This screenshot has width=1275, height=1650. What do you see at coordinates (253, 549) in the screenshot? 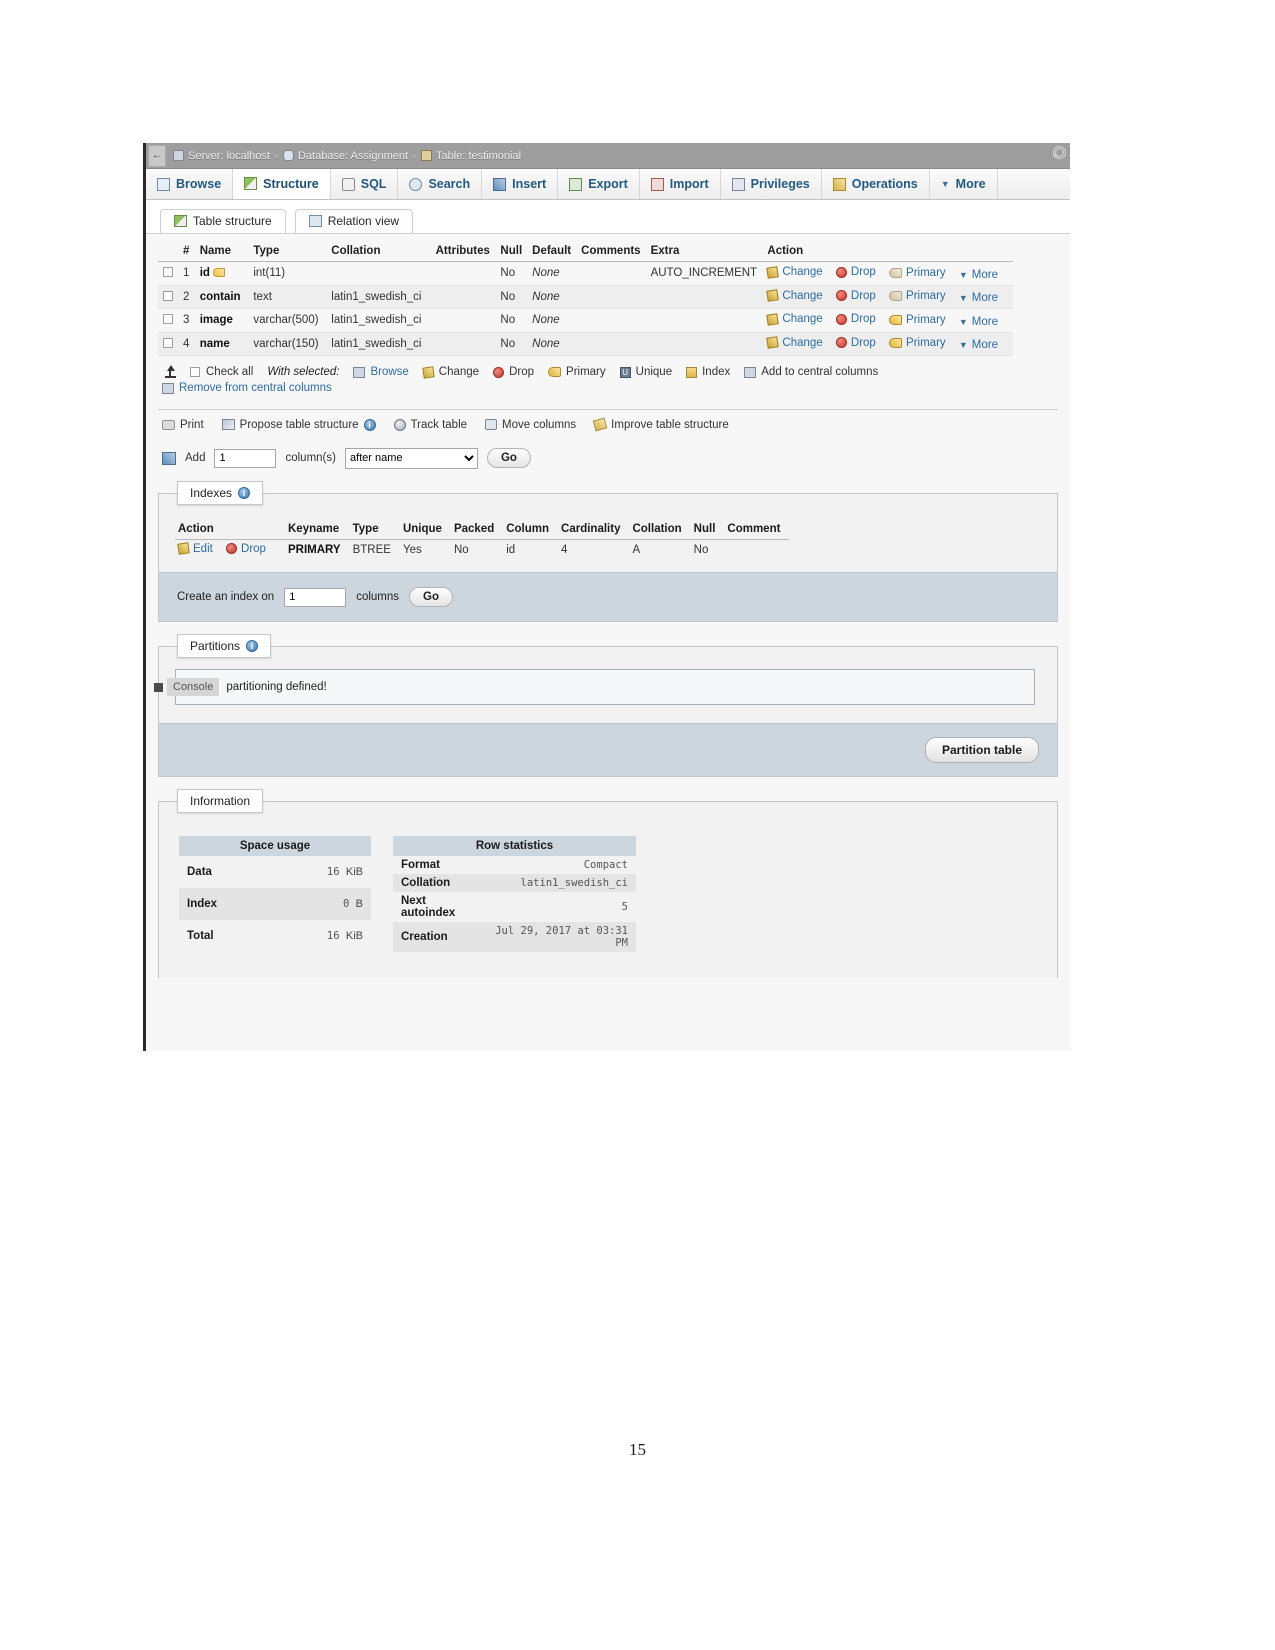
I see `index-drop-label: Drop` at bounding box center [253, 549].